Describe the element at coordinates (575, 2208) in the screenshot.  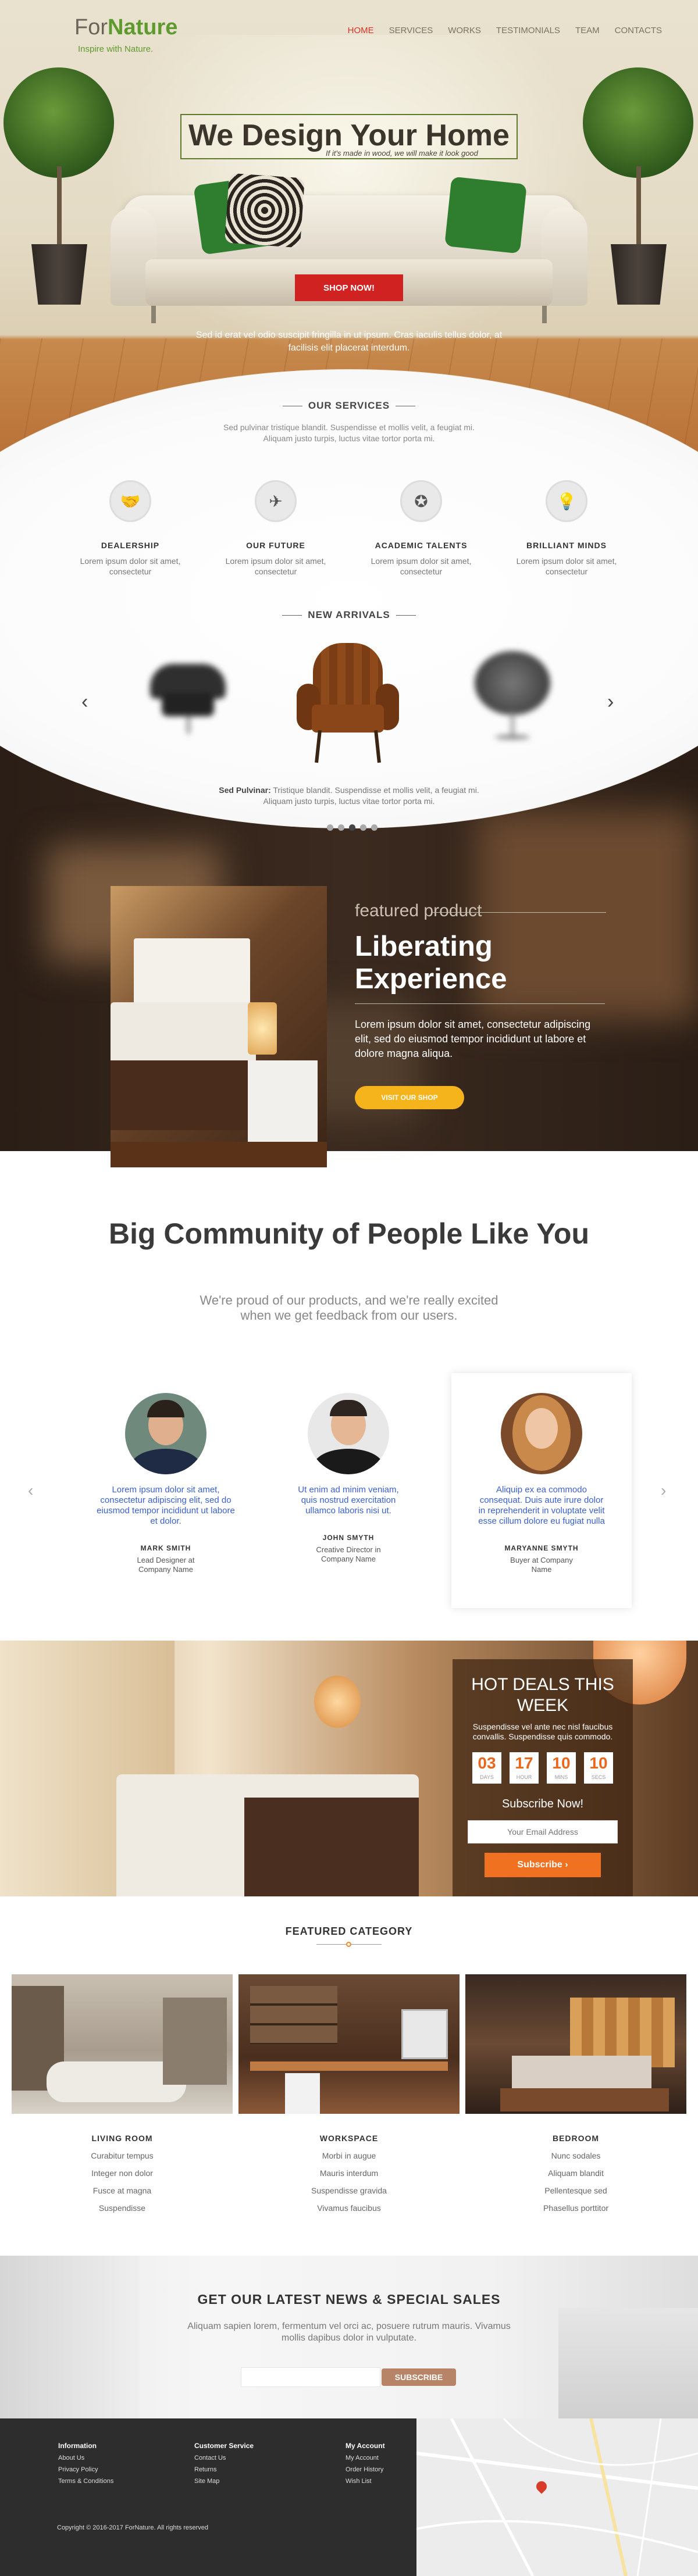
I see `category-link: Phasellus porttitor` at that location.